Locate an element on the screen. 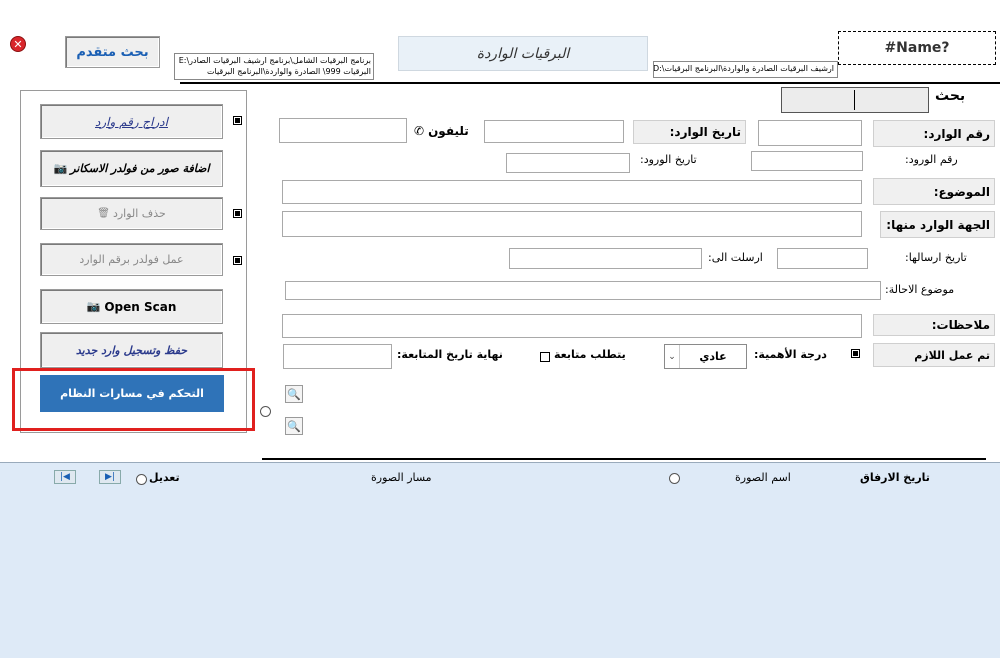 Image resolution: width=1000 pixels, height=658 pixels. notes-input is located at coordinates (572, 326).